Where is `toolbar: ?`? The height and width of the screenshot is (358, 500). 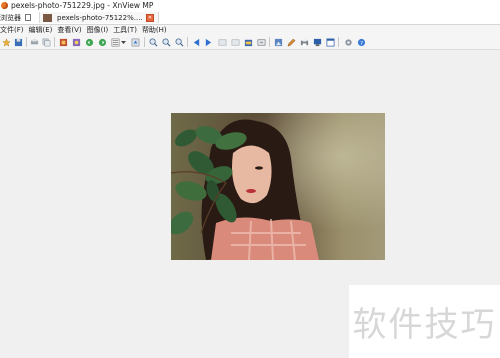
toolbar: ? is located at coordinates (250, 42).